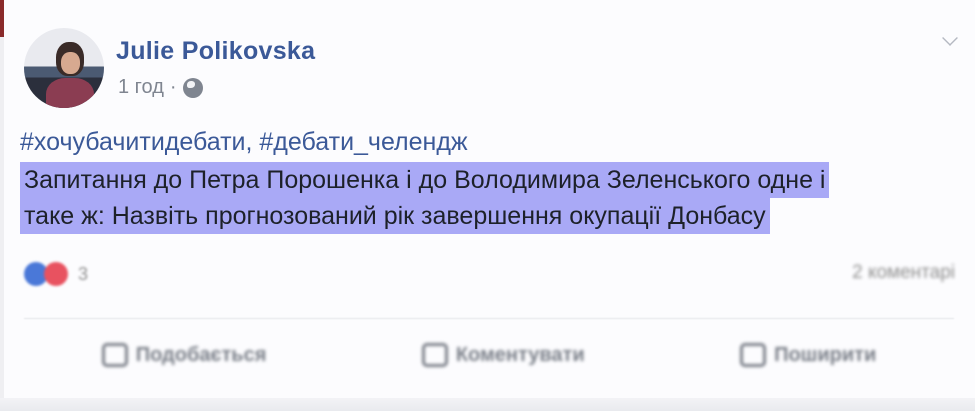 The image size is (975, 411). What do you see at coordinates (70, 63) in the screenshot?
I see `avatar-face` at bounding box center [70, 63].